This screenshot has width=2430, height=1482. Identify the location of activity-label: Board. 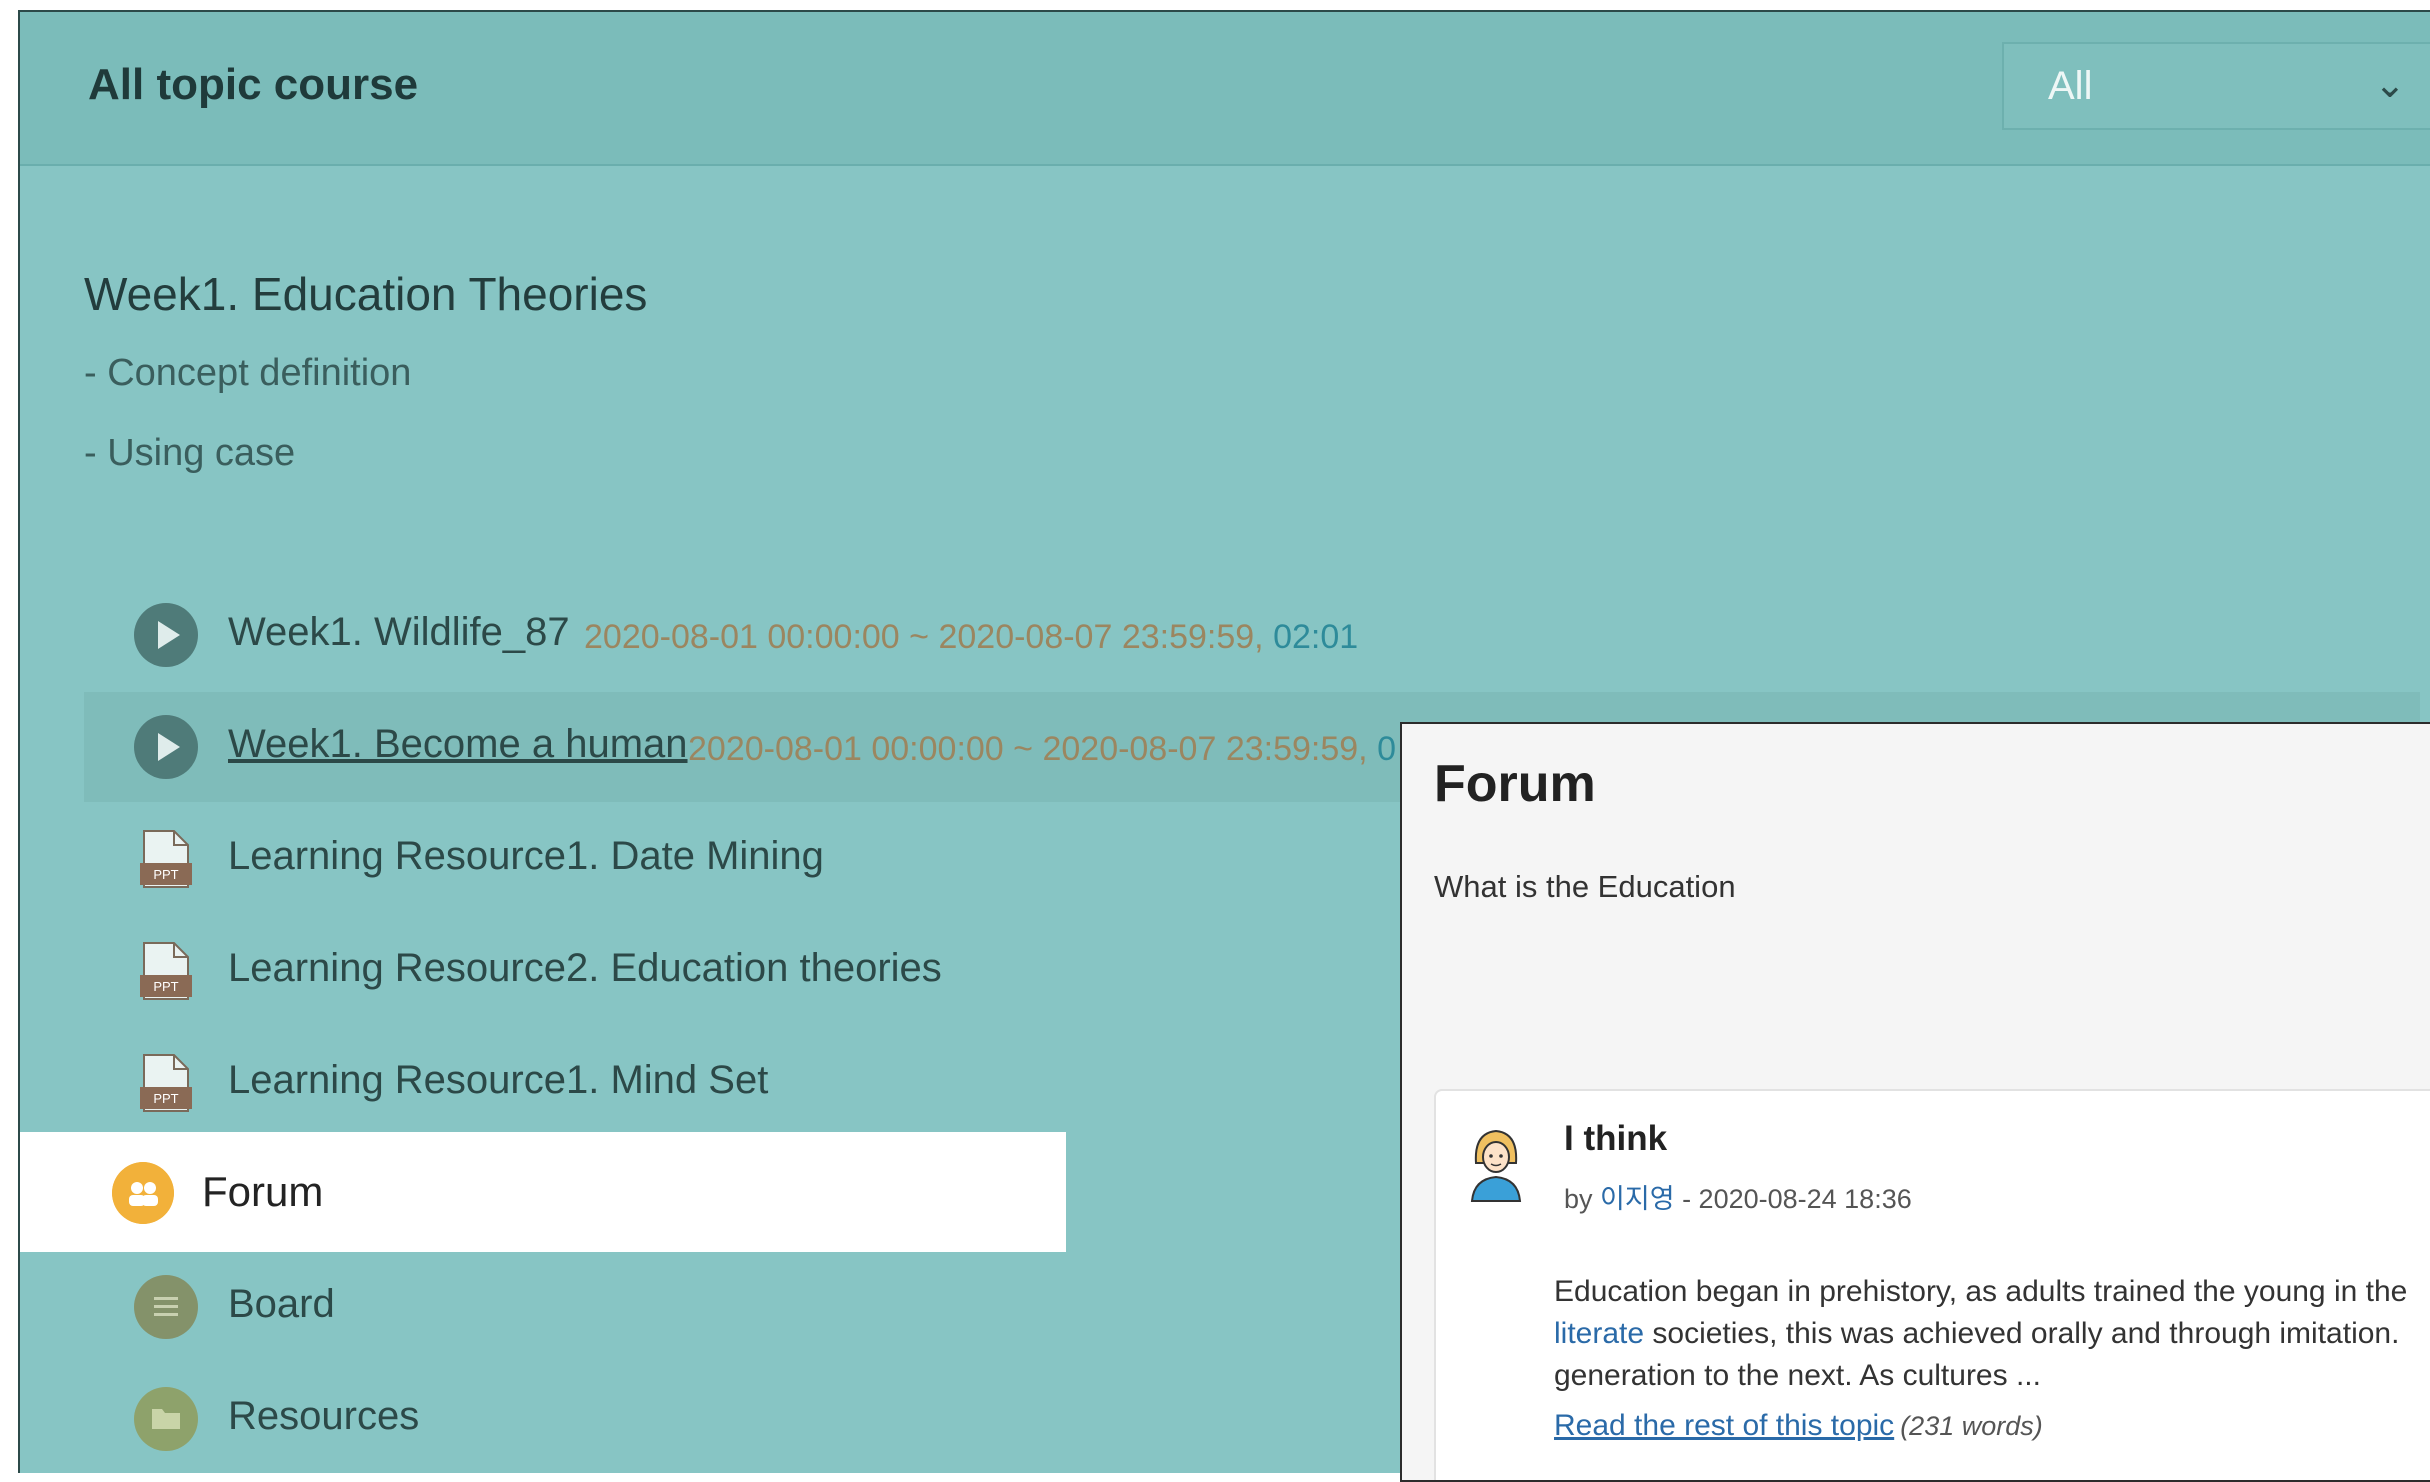
(281, 1304).